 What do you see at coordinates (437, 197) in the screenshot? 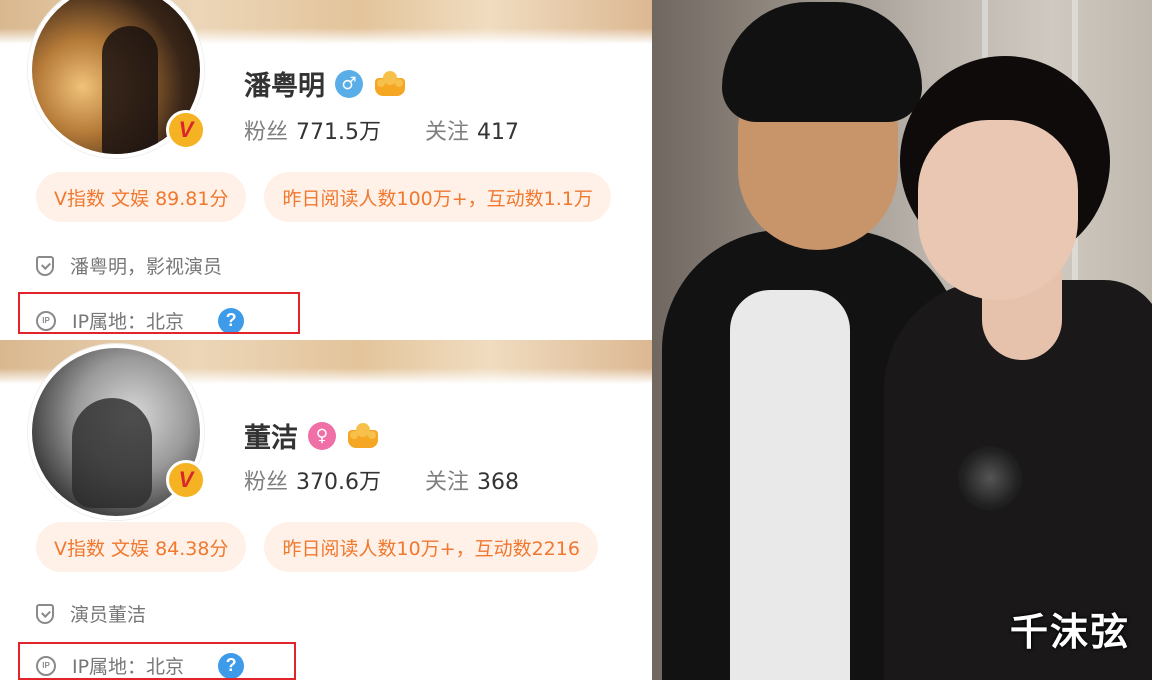
I see `reads-pill: 昨日阅读人数100万+，互动数1.1万` at bounding box center [437, 197].